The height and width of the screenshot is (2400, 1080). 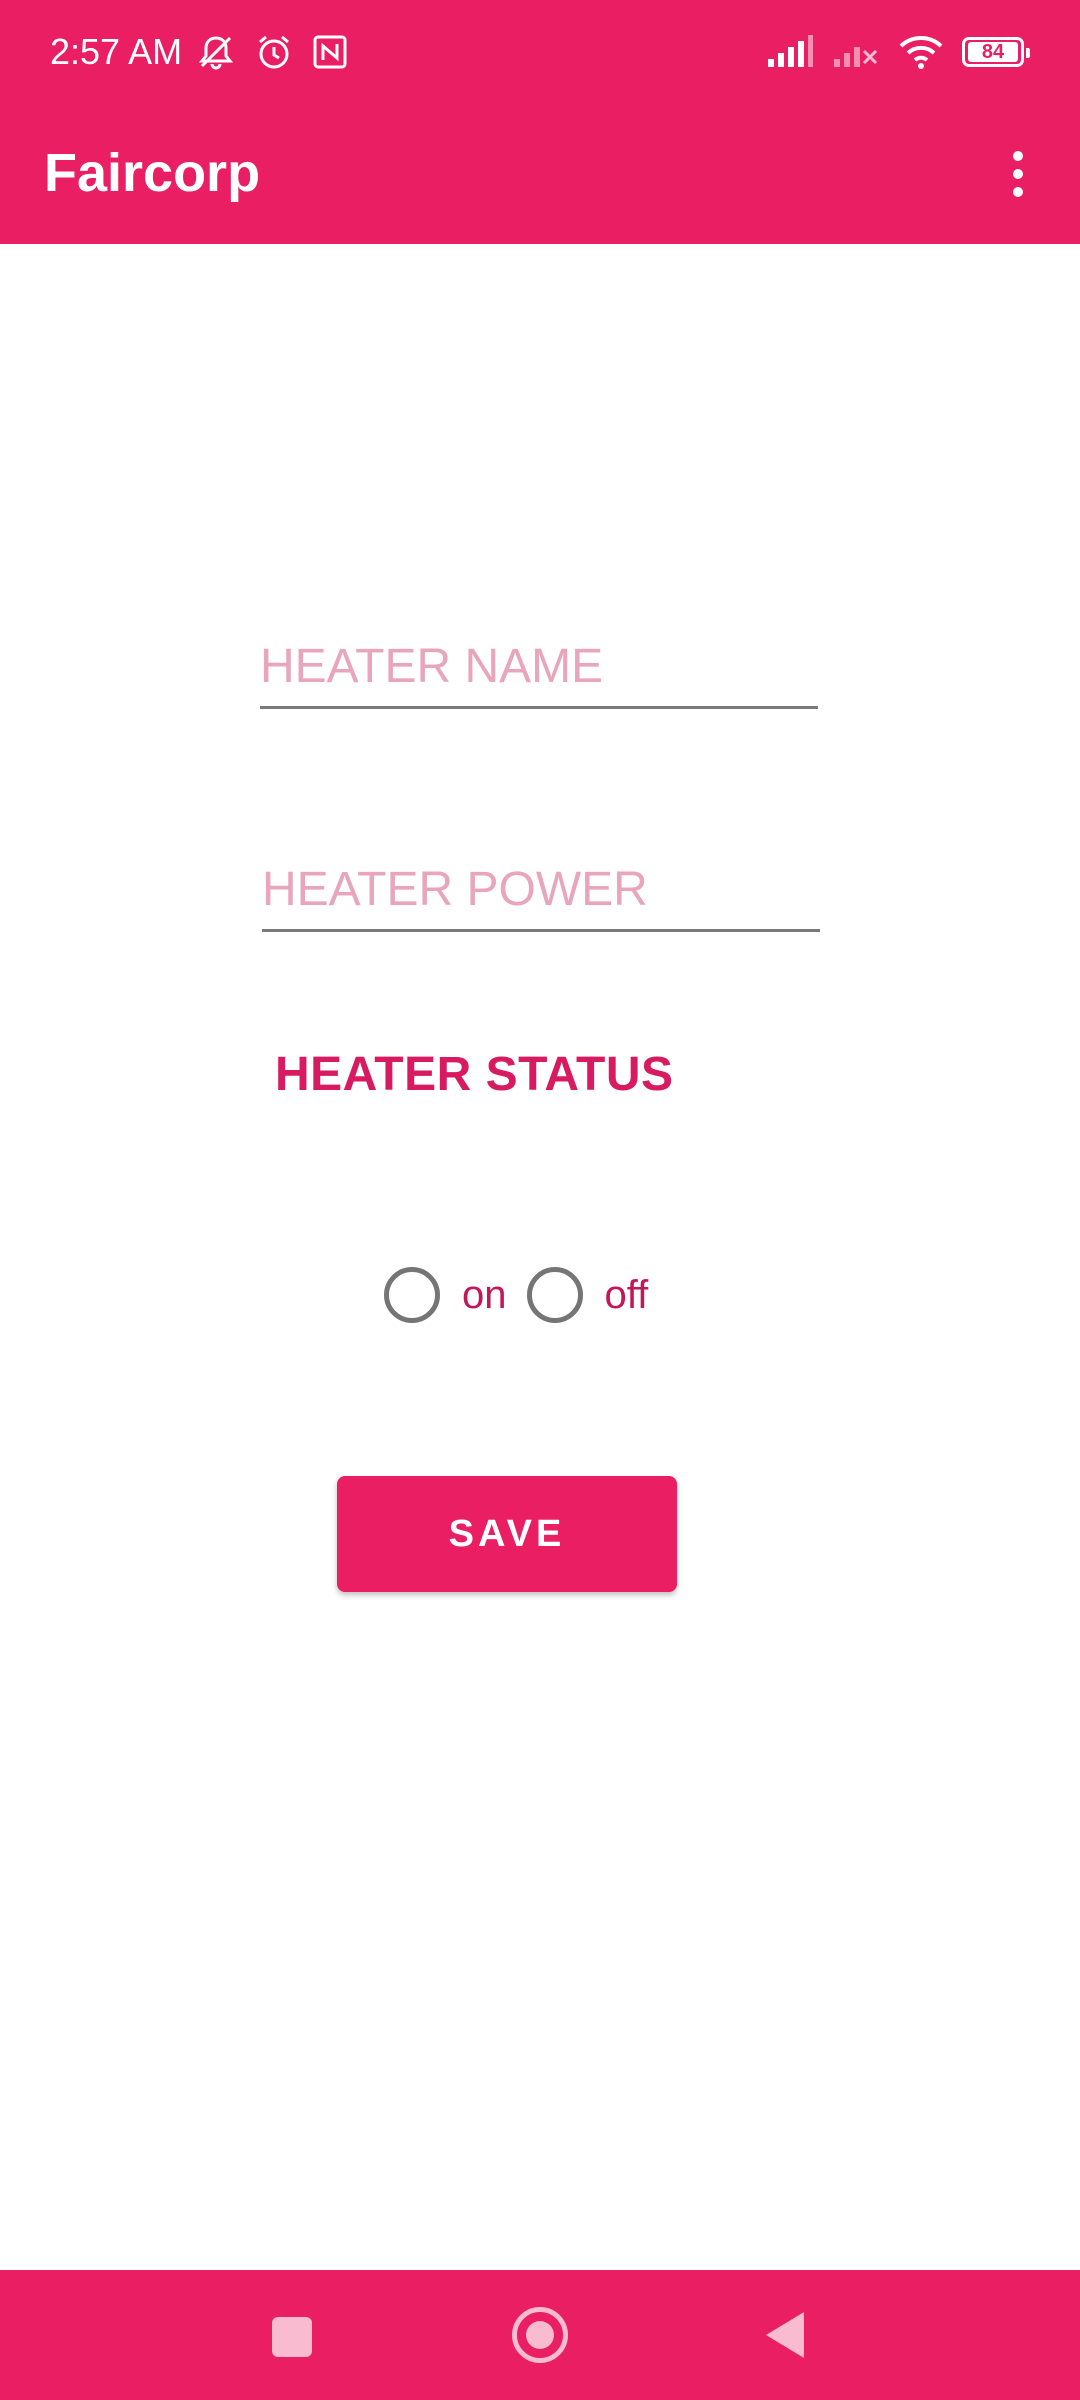 I want to click on heater-status-label: HEATER STATUS, so click(x=474, y=1074).